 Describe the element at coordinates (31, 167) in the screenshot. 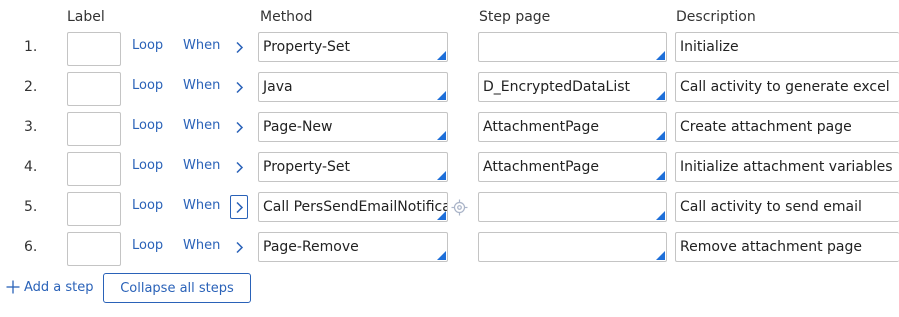

I see `step-number: 4.` at that location.